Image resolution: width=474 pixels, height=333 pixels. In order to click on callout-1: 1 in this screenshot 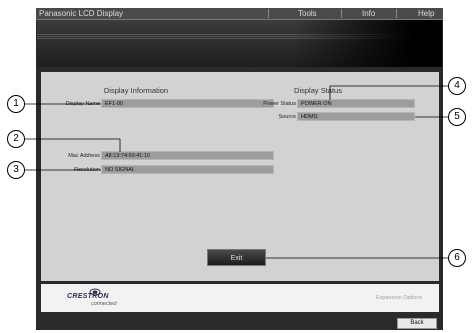, I will do `click(16, 104)`.